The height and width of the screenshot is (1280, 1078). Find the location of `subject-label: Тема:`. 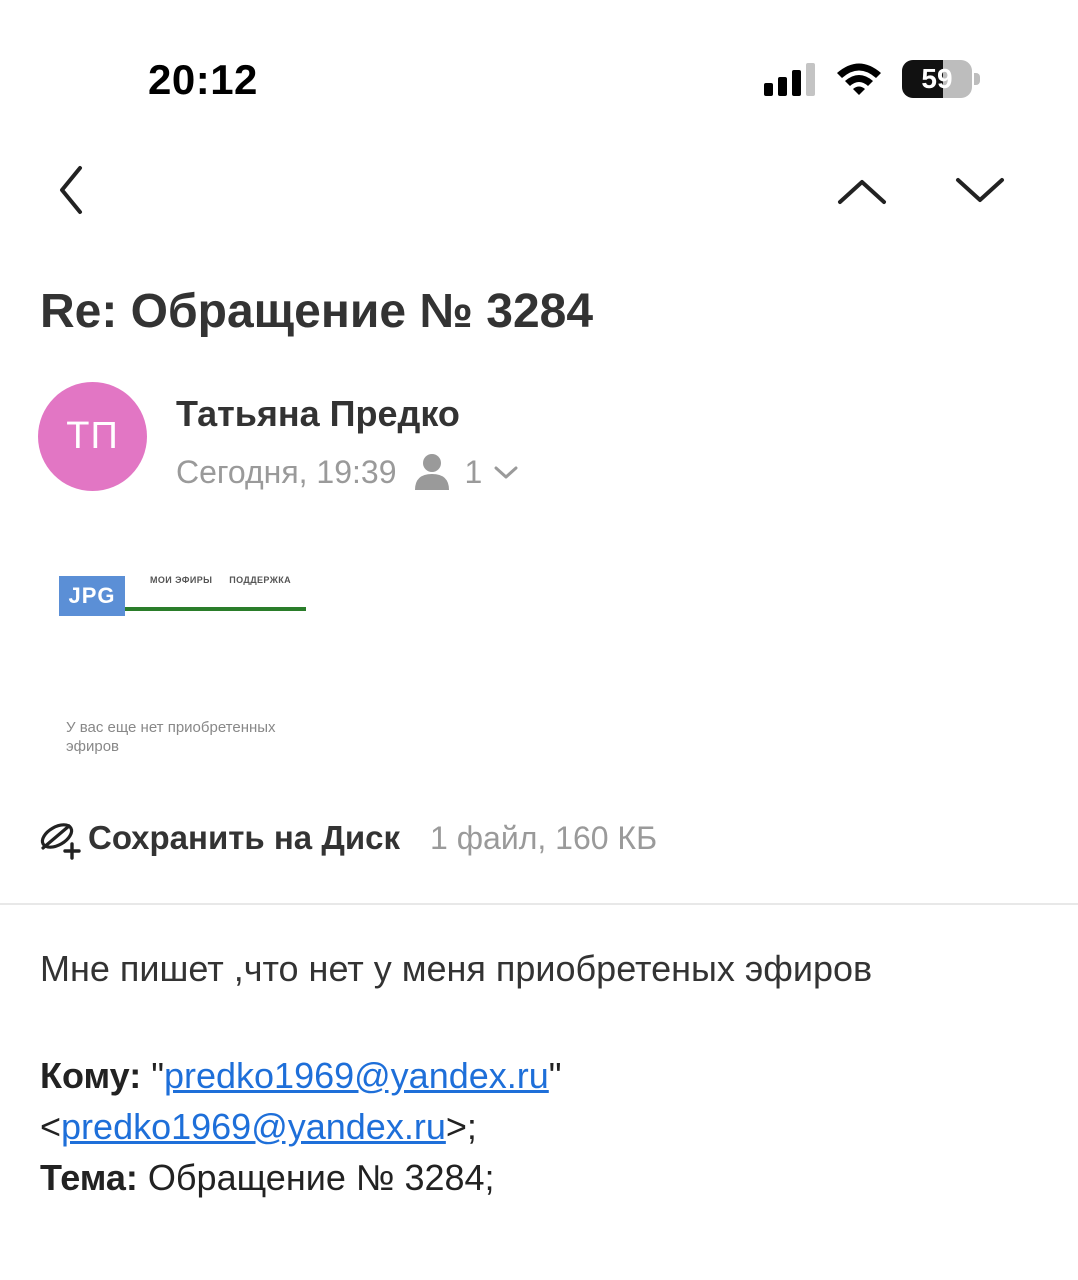

subject-label: Тема: is located at coordinates (89, 1177).